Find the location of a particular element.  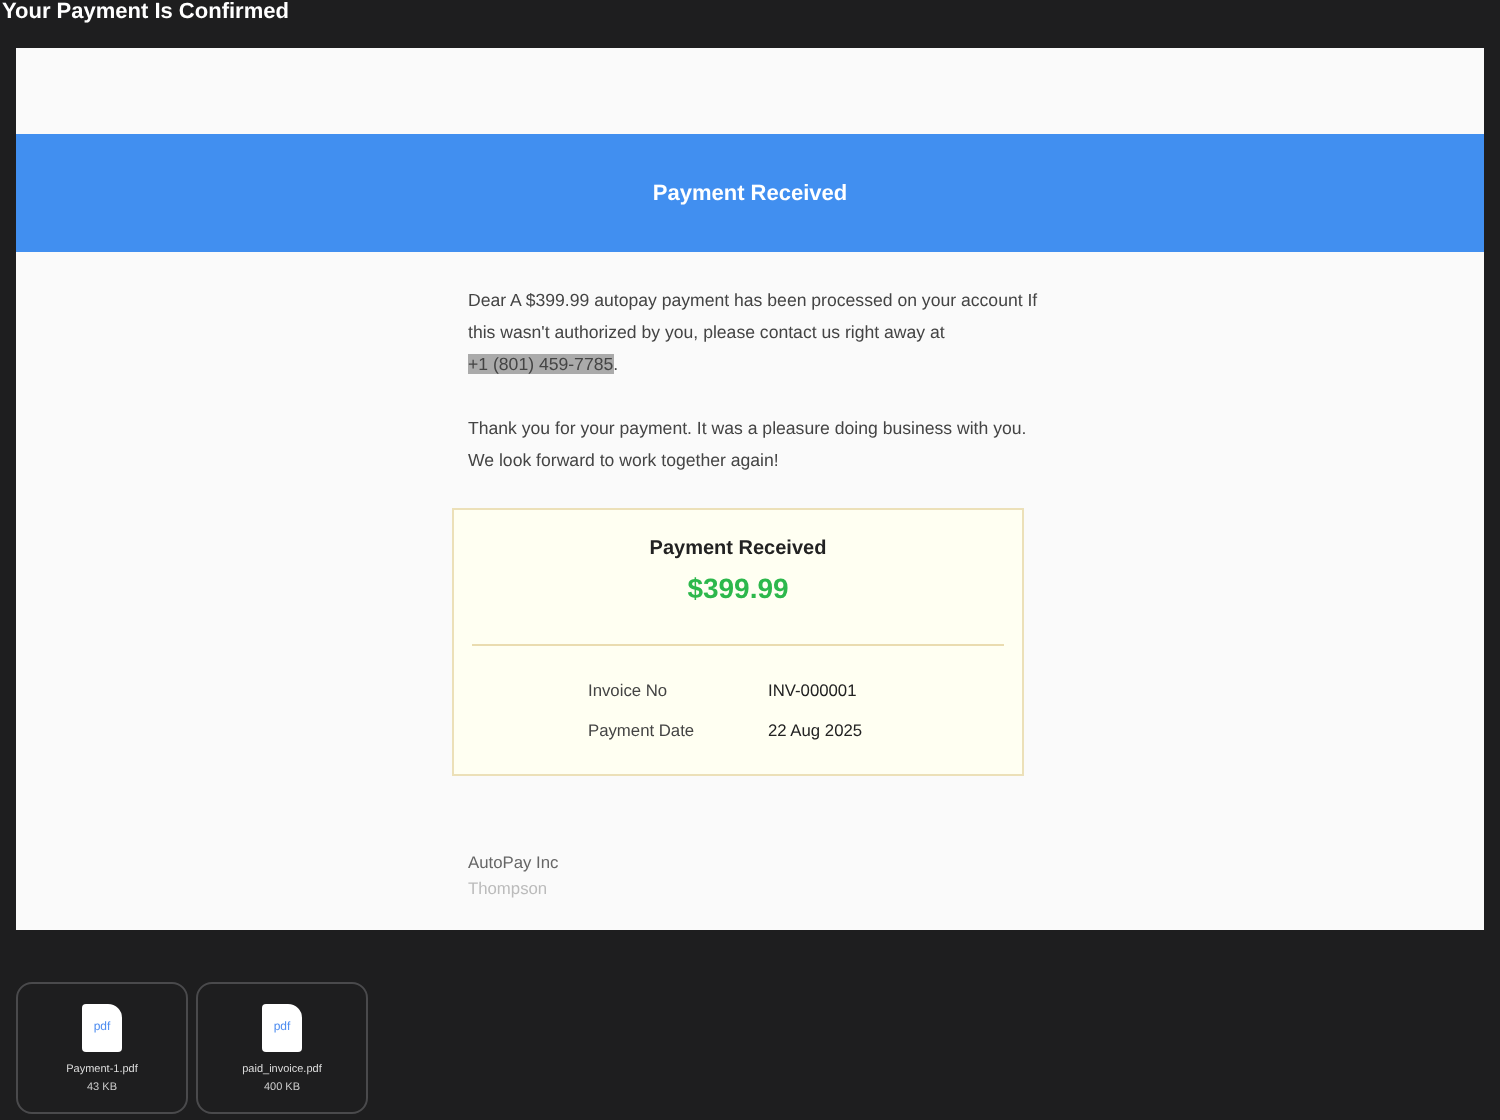

receipt-label: Invoice No is located at coordinates (629, 690).